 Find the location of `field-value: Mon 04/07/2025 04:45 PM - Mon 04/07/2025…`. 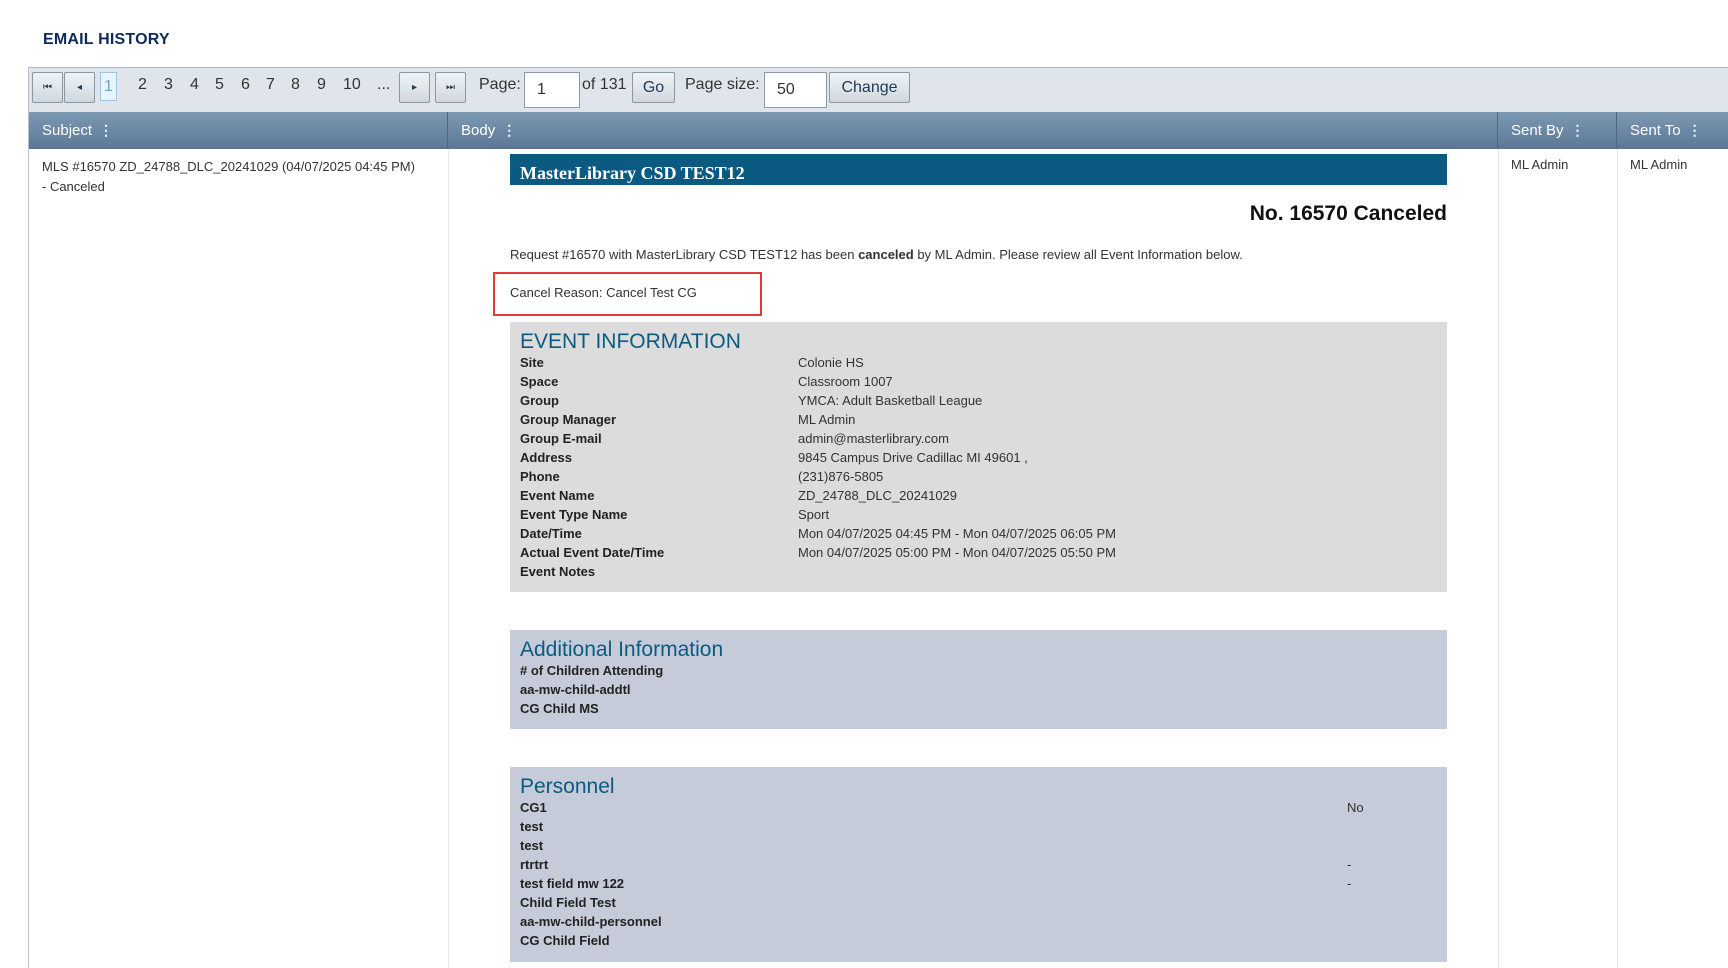

field-value: Mon 04/07/2025 04:45 PM - Mon 04/07/2025… is located at coordinates (957, 533).